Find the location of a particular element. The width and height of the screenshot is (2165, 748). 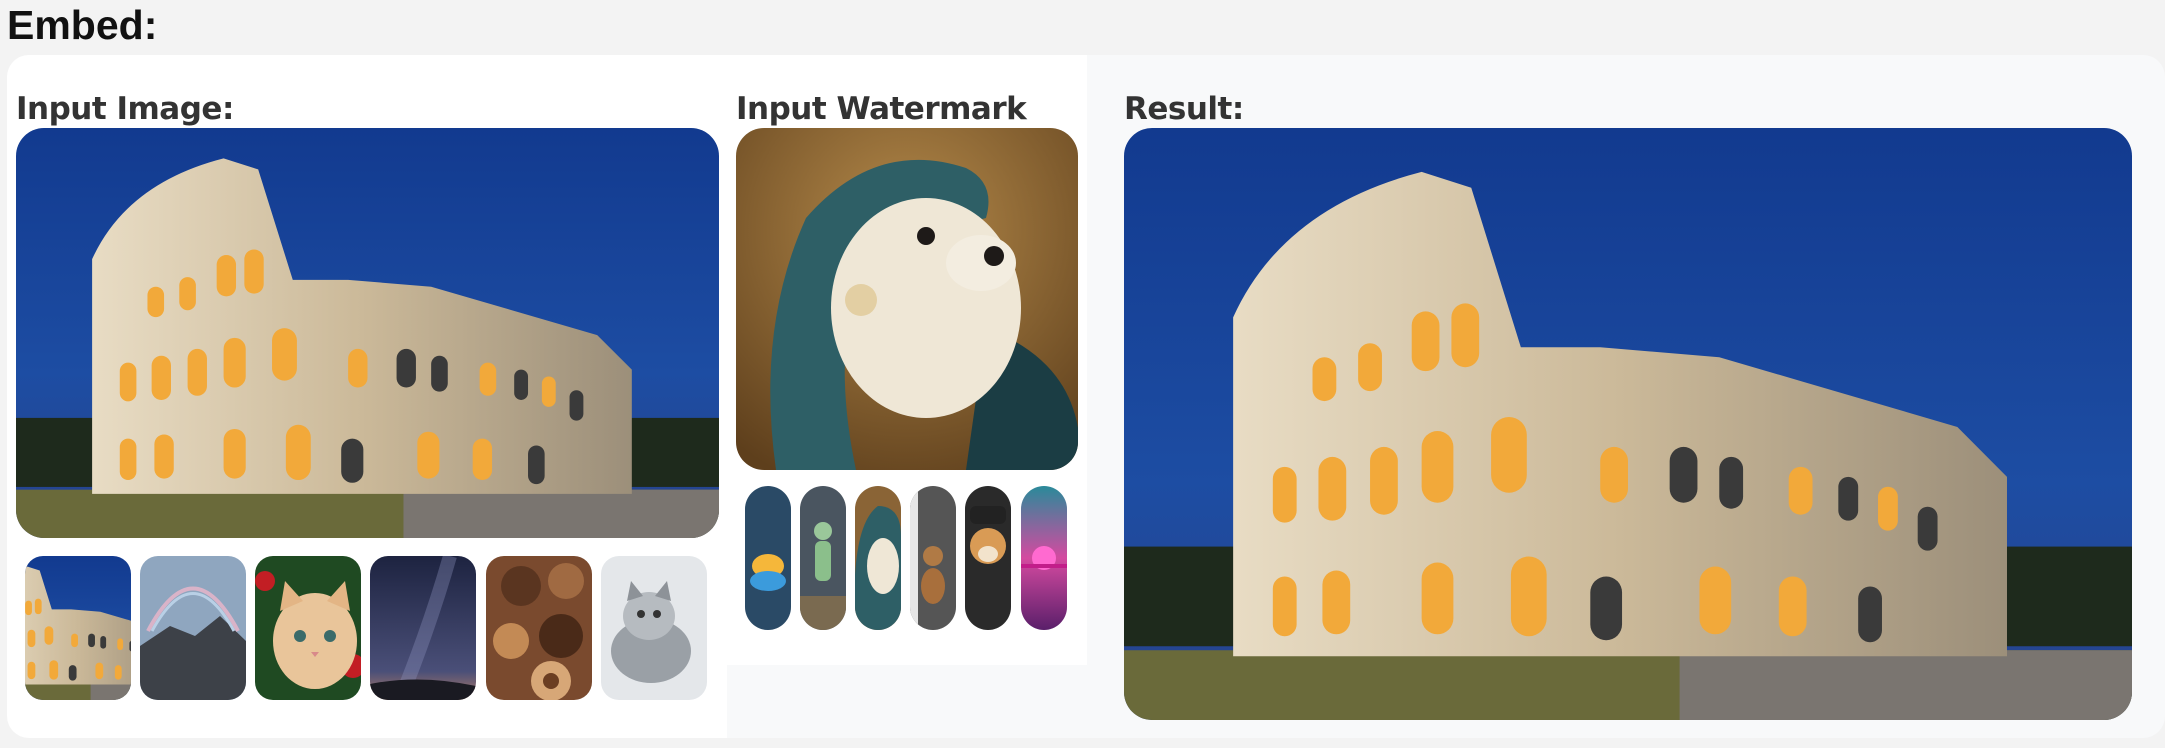

example-watermark-sunset is located at coordinates (1044, 558).